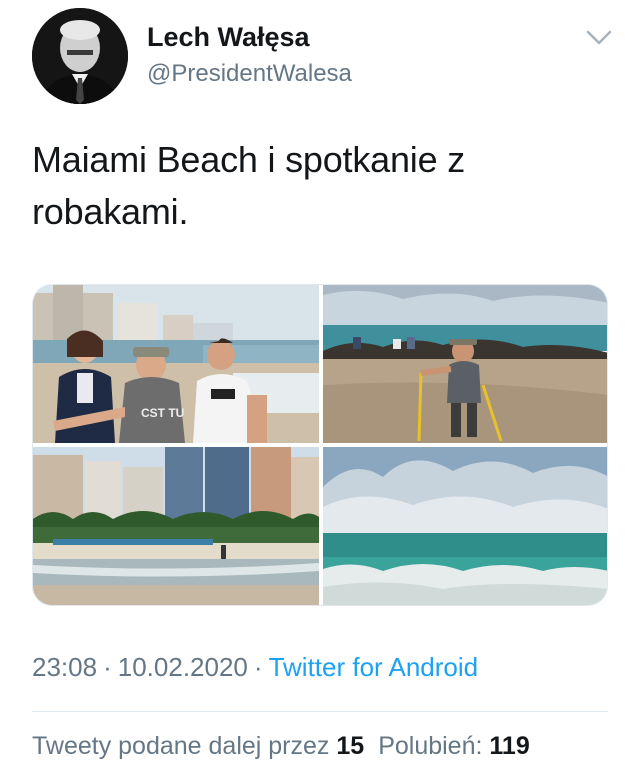  I want to click on photo-hotels-beach, so click(176, 526).